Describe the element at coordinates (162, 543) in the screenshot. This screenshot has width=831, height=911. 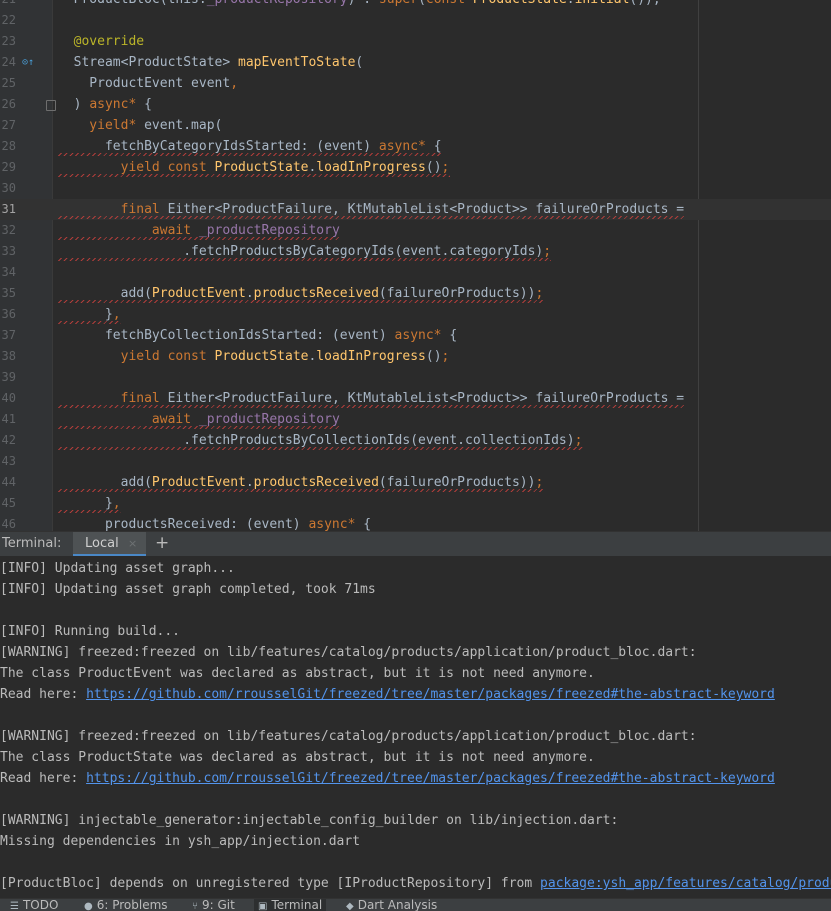
I see `new-terminal-tab-icon: +` at that location.